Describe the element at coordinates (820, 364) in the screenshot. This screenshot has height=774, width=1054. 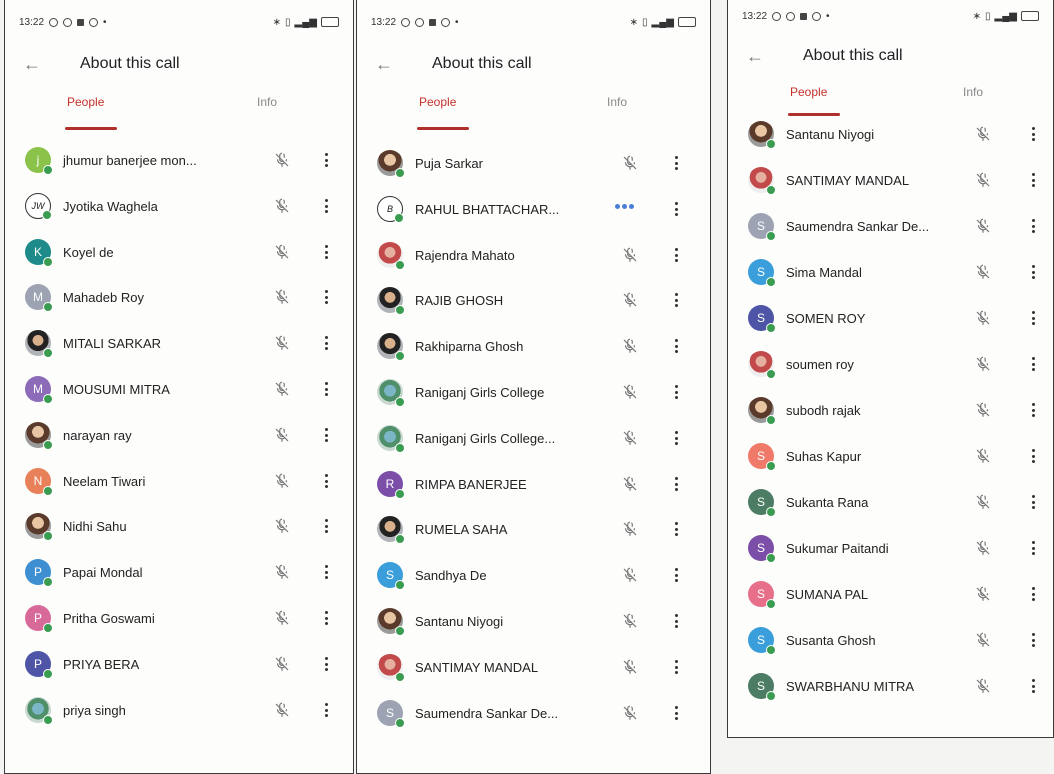
I see `participant-name: soumen roy` at that location.